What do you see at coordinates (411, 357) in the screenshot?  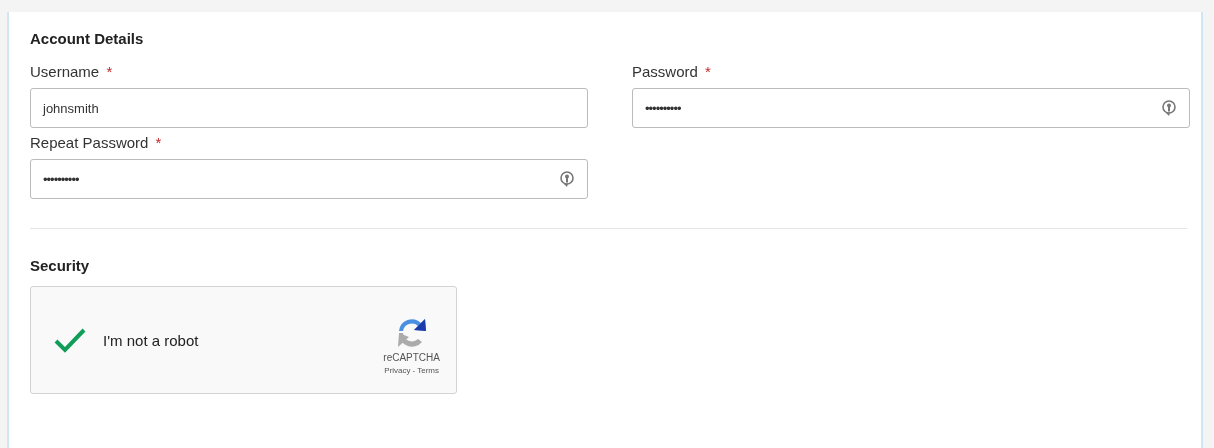 I see `brand-text: reCAPTCHA` at bounding box center [411, 357].